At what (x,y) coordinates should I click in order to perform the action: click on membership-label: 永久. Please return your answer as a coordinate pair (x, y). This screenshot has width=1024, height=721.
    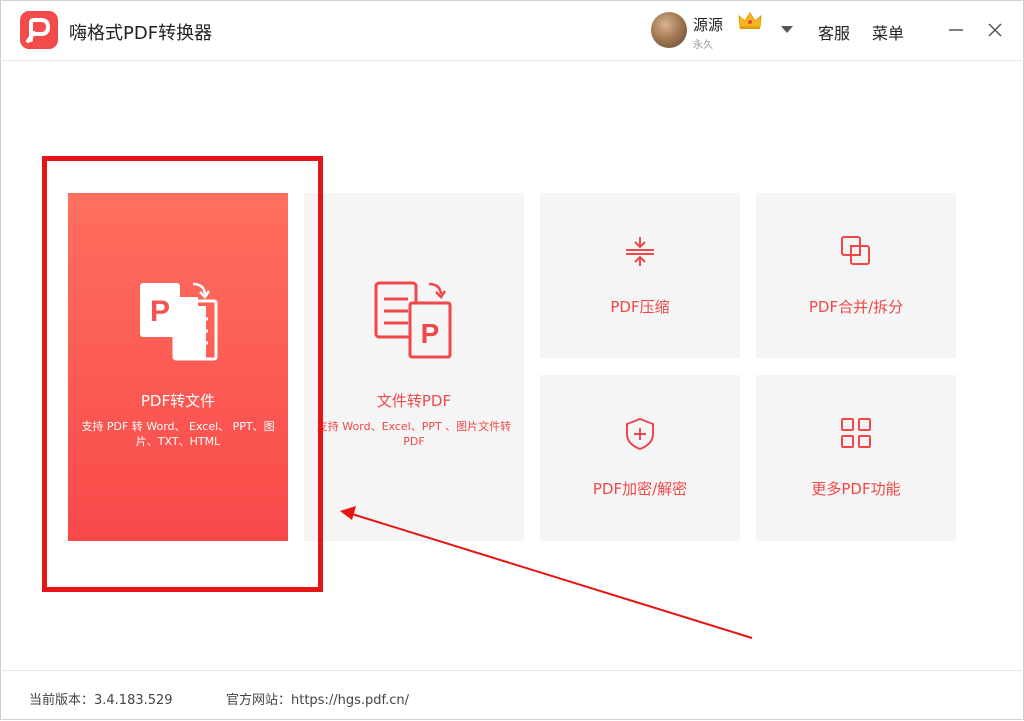
    Looking at the image, I should click on (703, 45).